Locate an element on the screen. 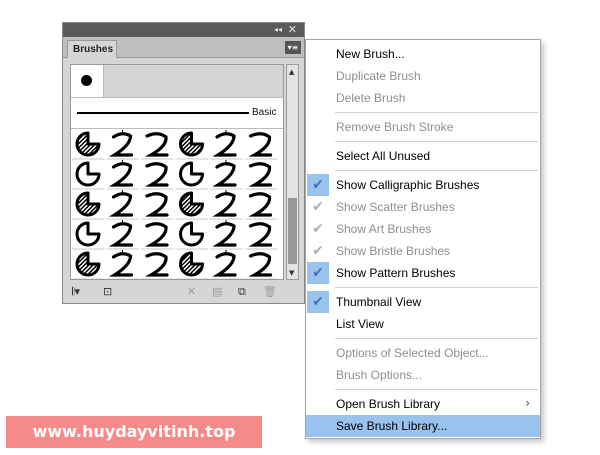  panel-menu-icon: ▾≡ is located at coordinates (293, 47).